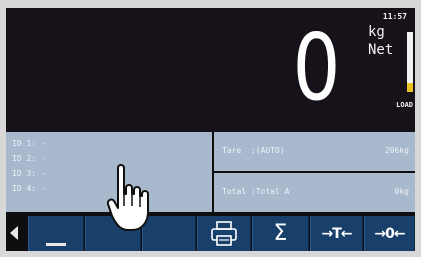  Describe the element at coordinates (14, 233) in the screenshot. I see `left-arrow-icon` at that location.